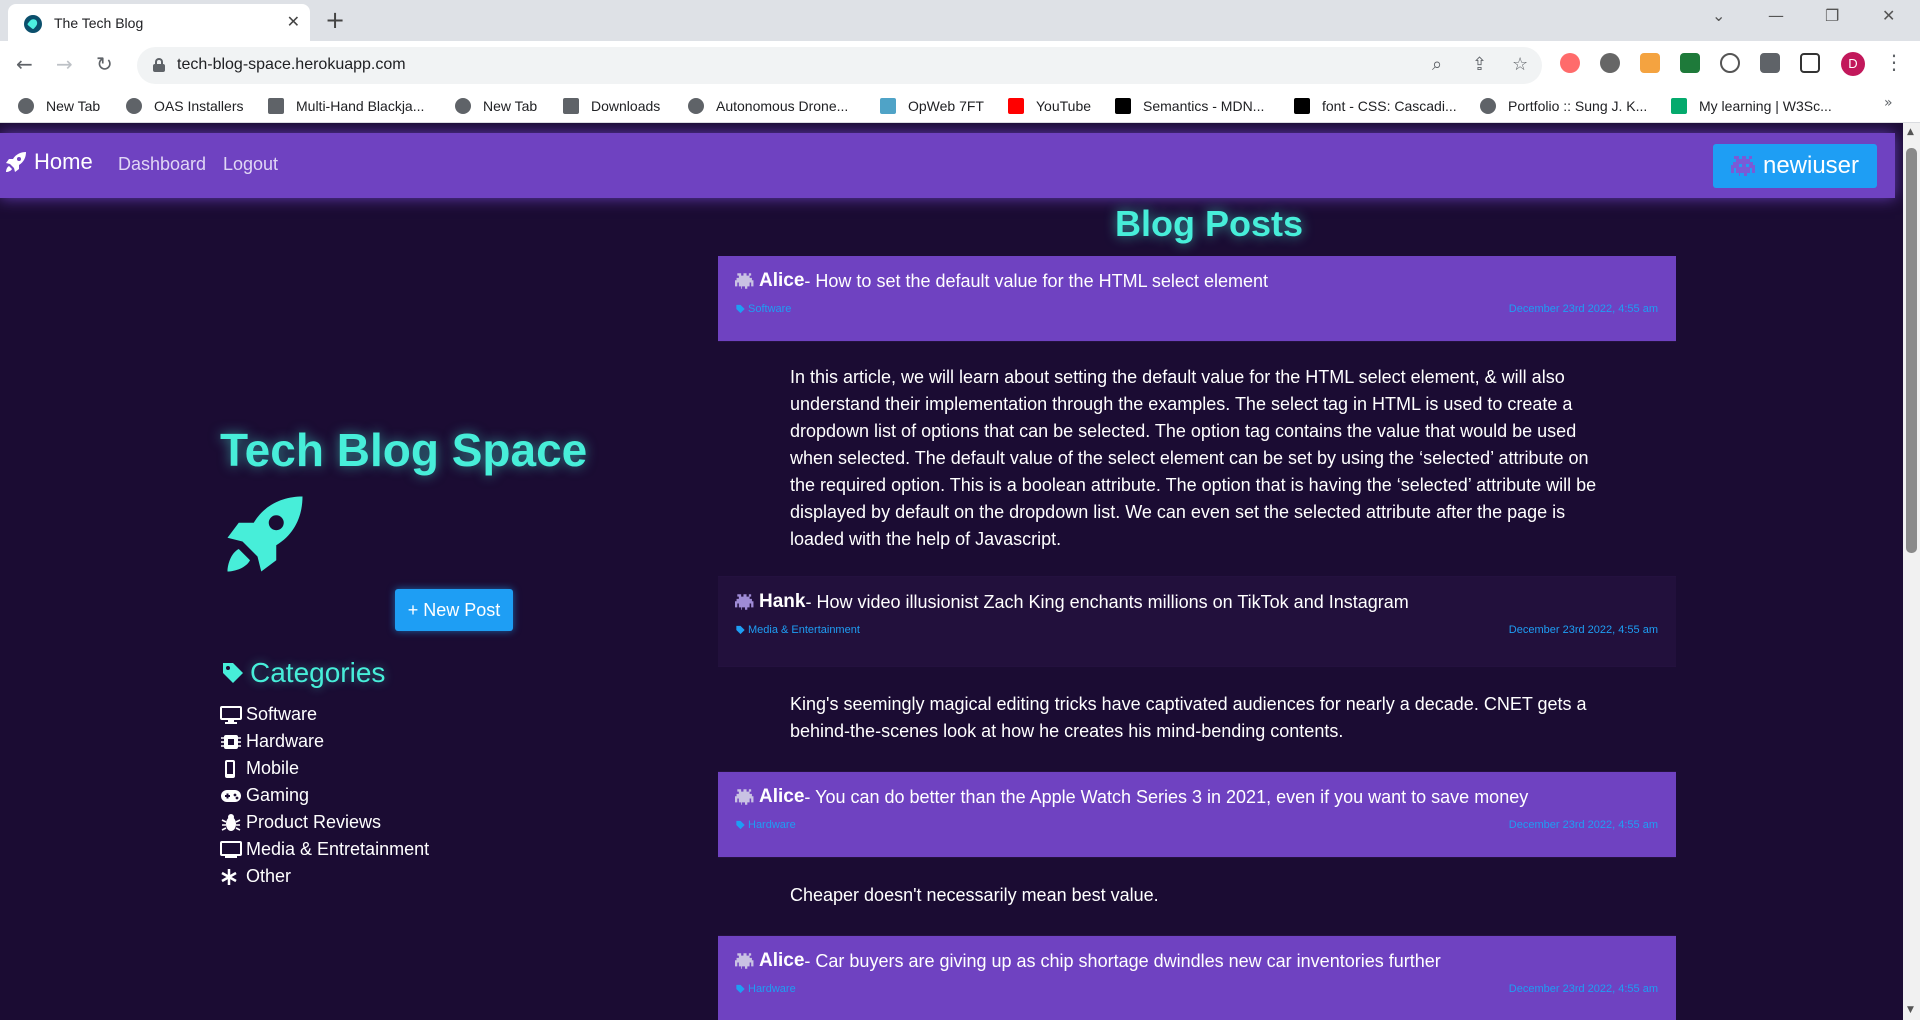  I want to click on close-window-icon: ✕, so click(1888, 15).